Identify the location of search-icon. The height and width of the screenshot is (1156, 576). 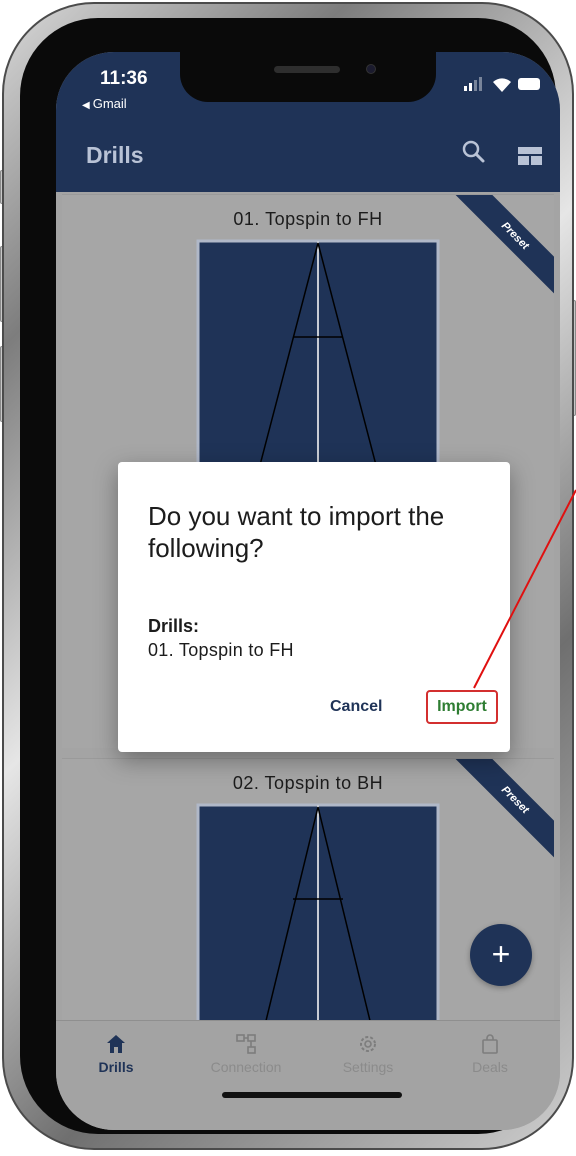
(473, 151).